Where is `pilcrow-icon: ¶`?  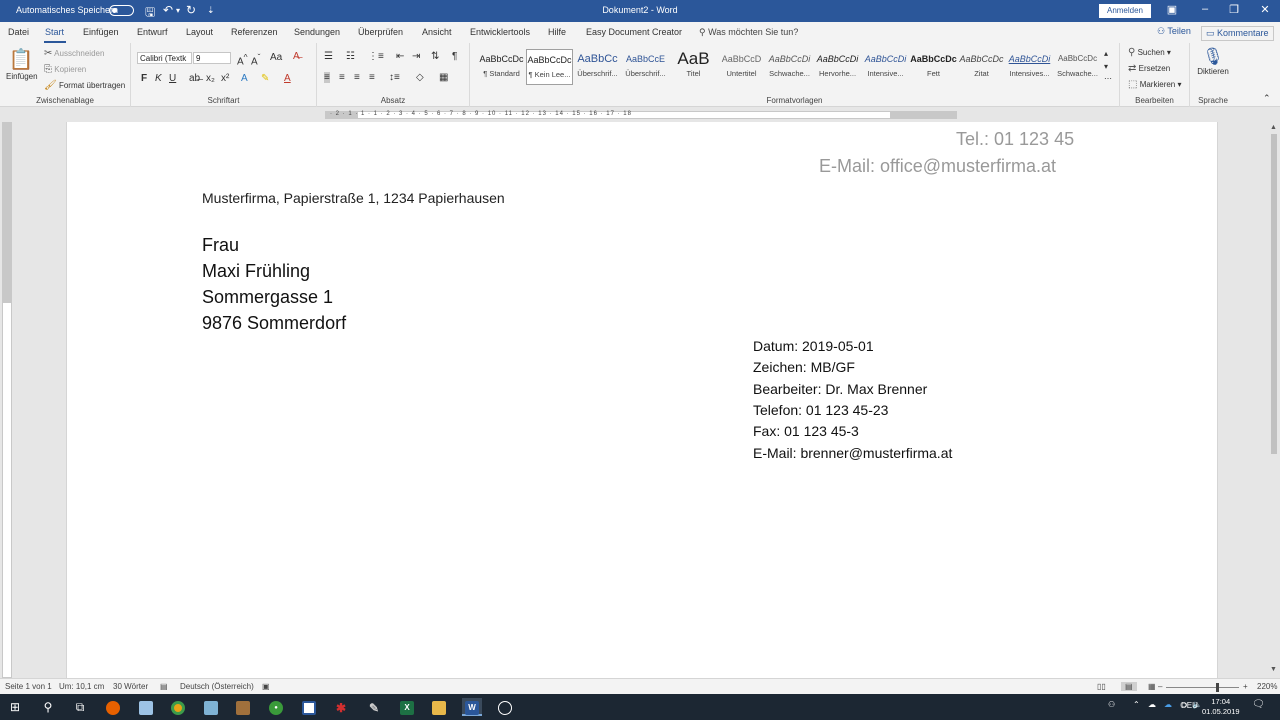
pilcrow-icon: ¶ is located at coordinates (454, 56).